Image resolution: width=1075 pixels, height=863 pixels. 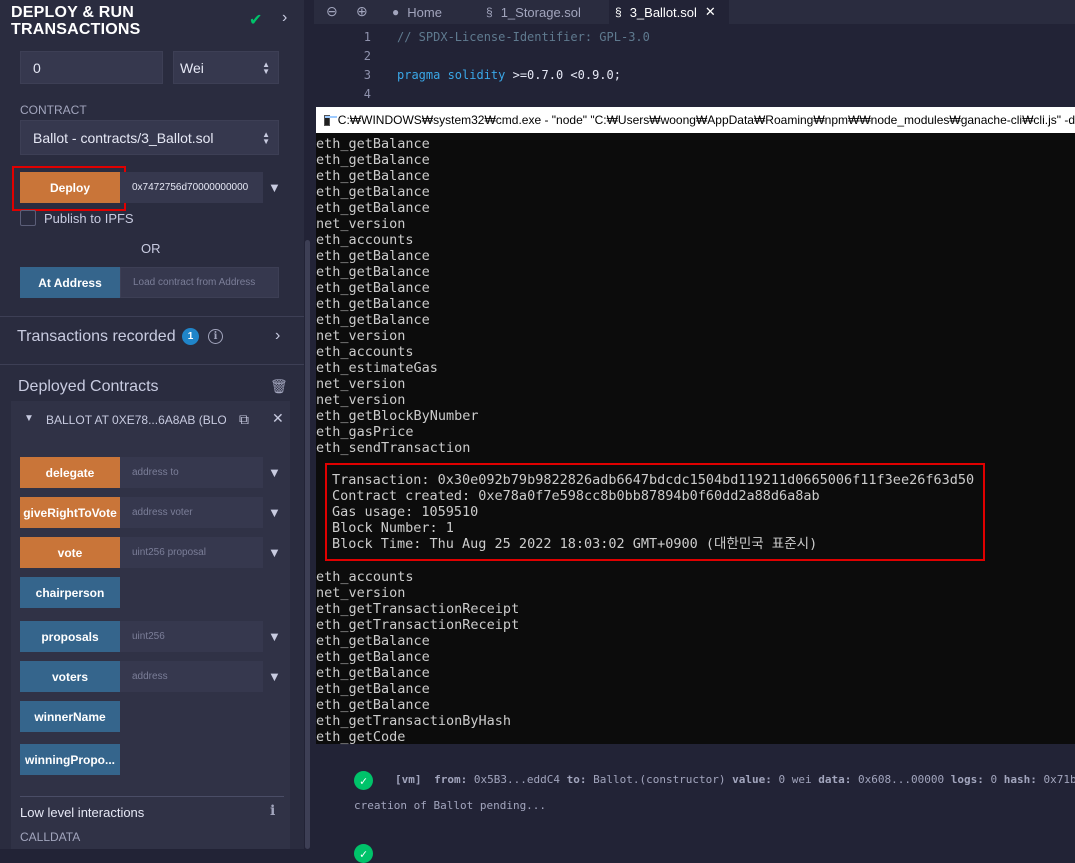 What do you see at coordinates (123, 137) in the screenshot?
I see `contract-select-value: Ballot - contracts/3_Ballot.sol` at bounding box center [123, 137].